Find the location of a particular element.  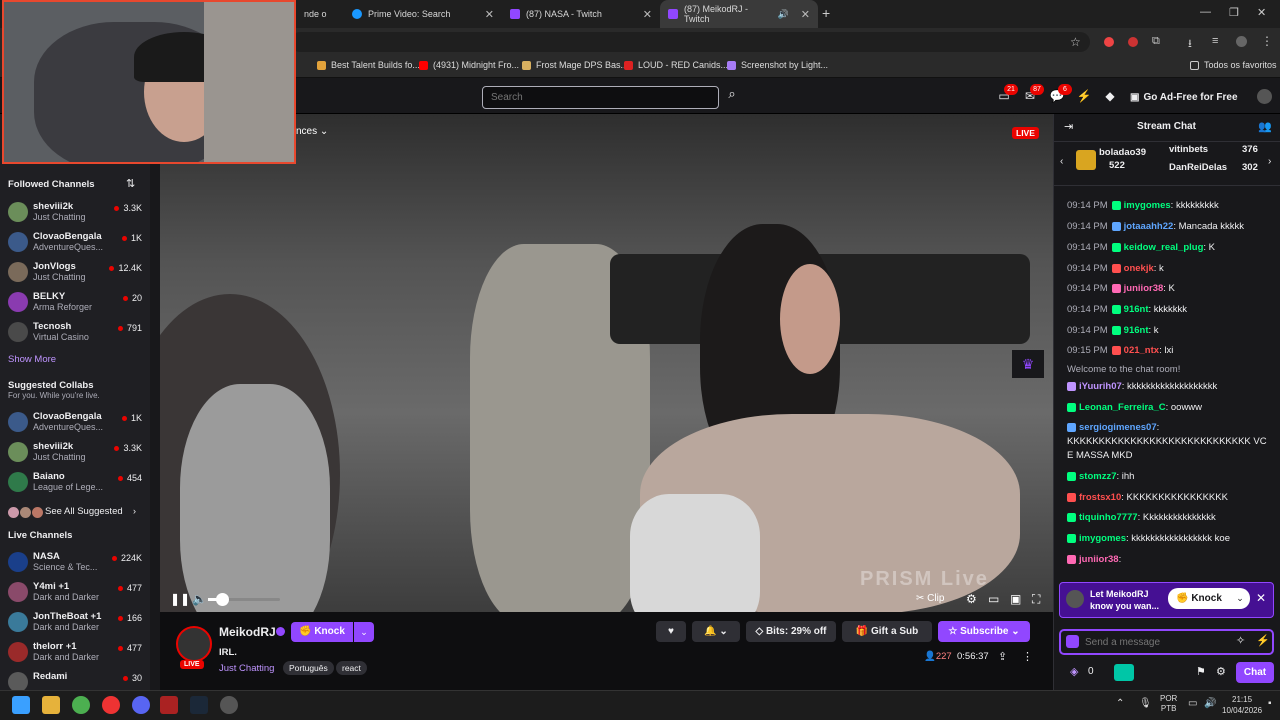

search-icon: ⌕ is located at coordinates (732, 97).